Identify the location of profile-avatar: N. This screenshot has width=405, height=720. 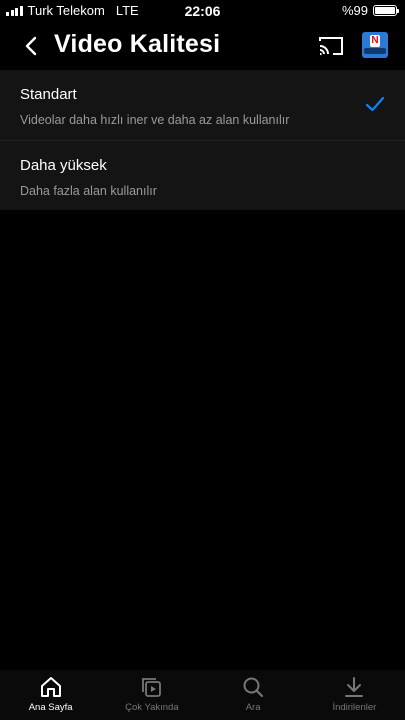
(375, 45).